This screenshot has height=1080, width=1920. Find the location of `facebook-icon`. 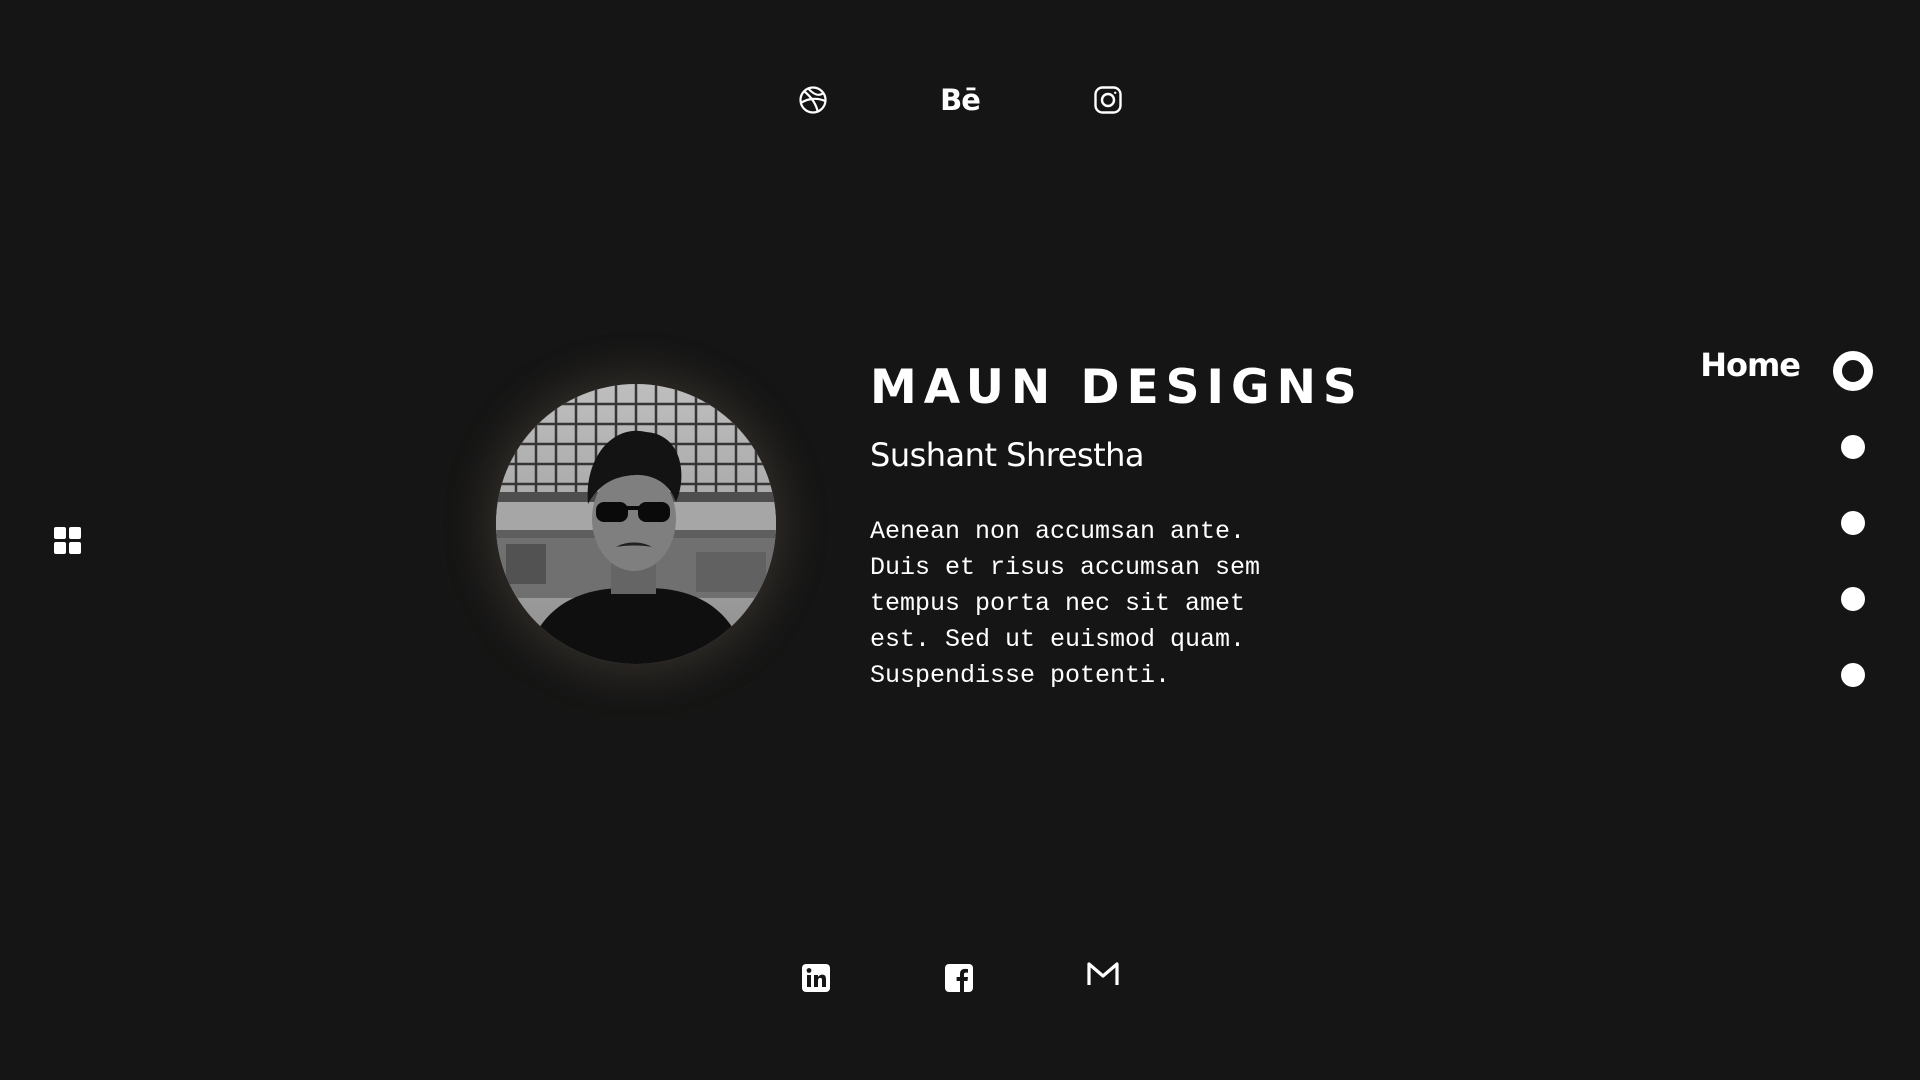

facebook-icon is located at coordinates (959, 978).